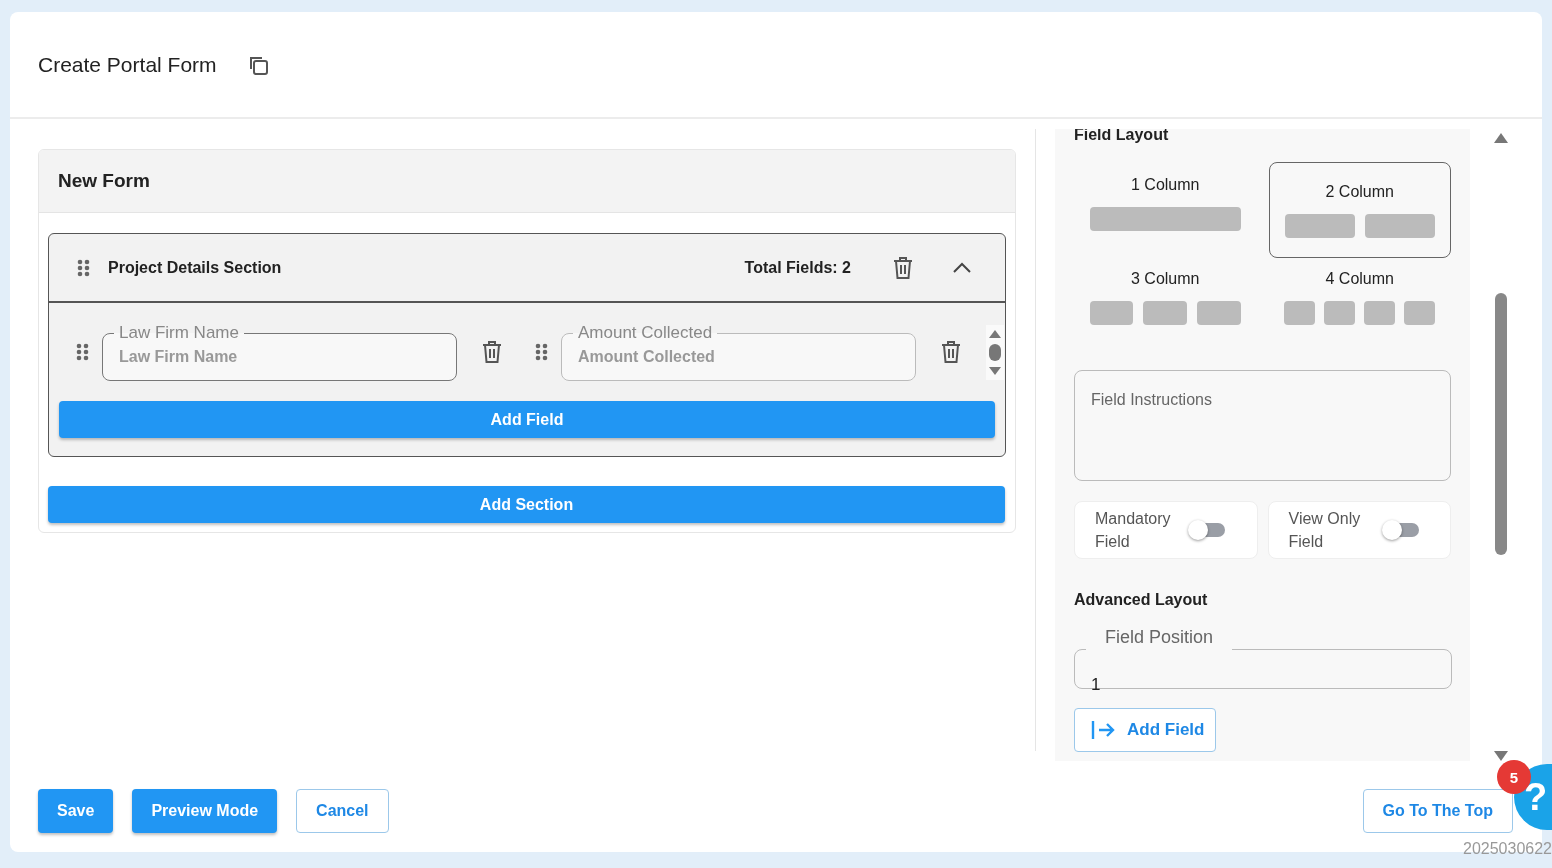  I want to click on build-number: 2025030622, so click(1507, 849).